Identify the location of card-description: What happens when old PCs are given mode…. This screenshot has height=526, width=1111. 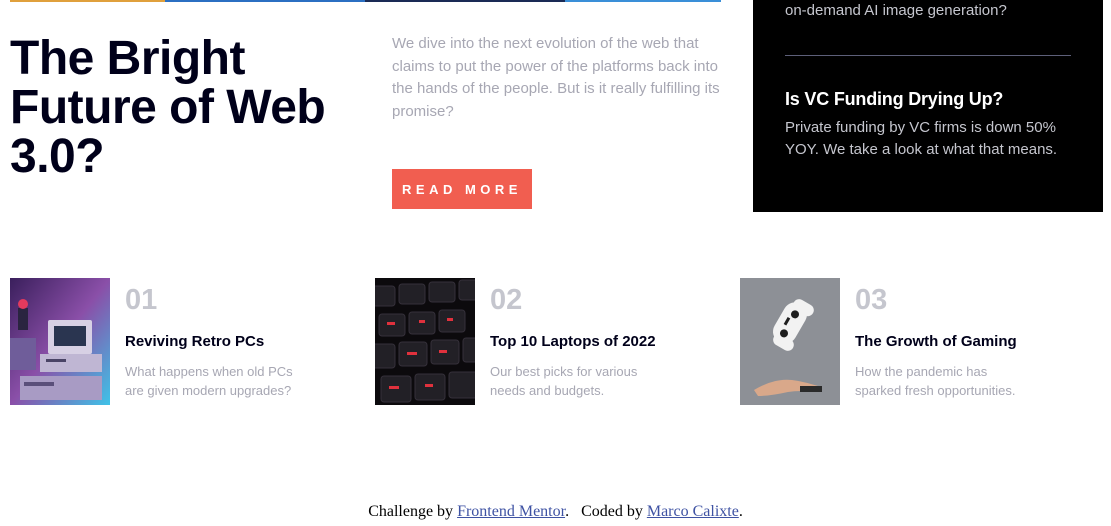
(209, 381).